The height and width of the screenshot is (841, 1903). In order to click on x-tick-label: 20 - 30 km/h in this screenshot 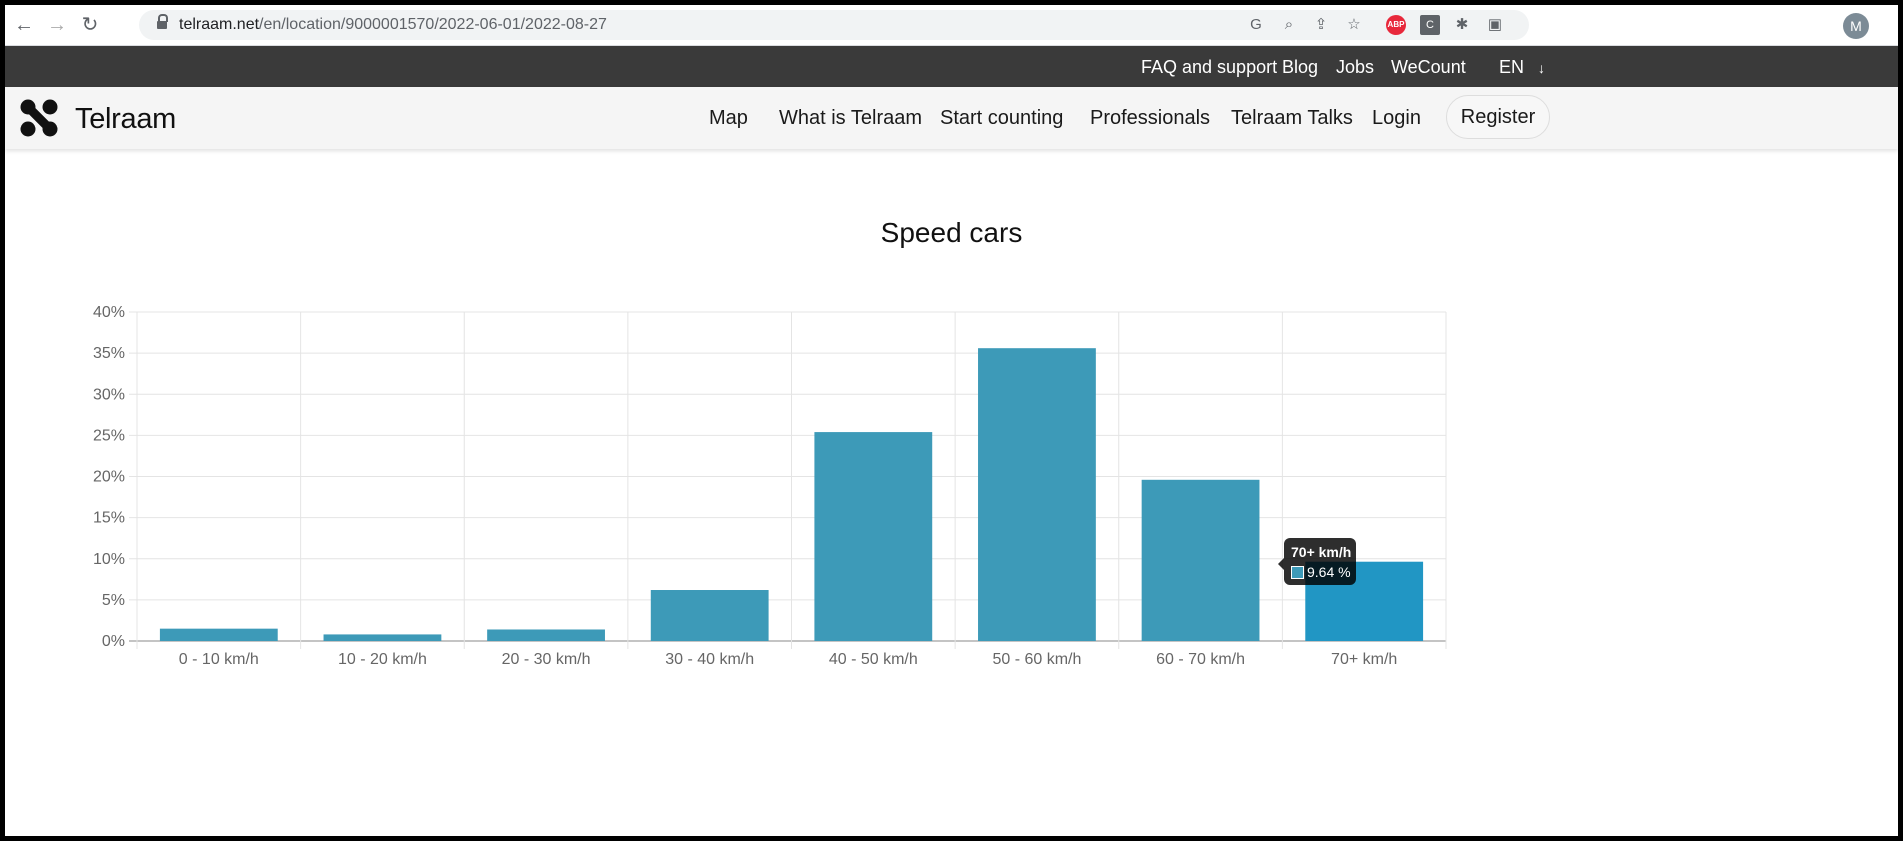, I will do `click(546, 659)`.